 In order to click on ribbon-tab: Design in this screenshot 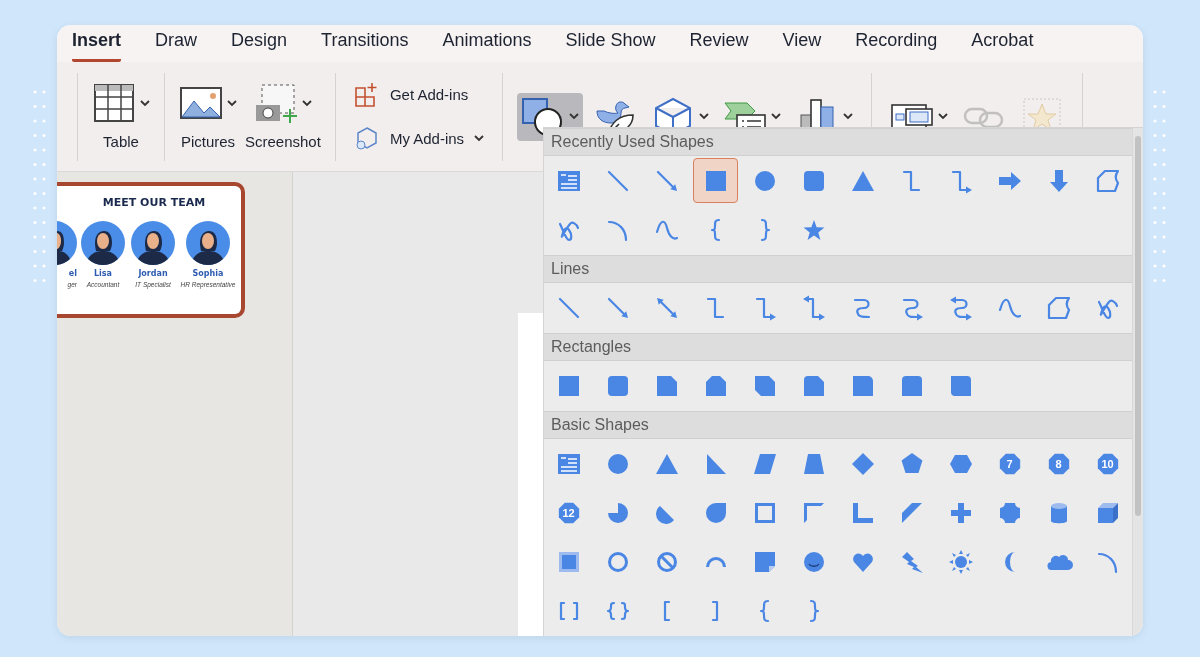, I will do `click(259, 46)`.